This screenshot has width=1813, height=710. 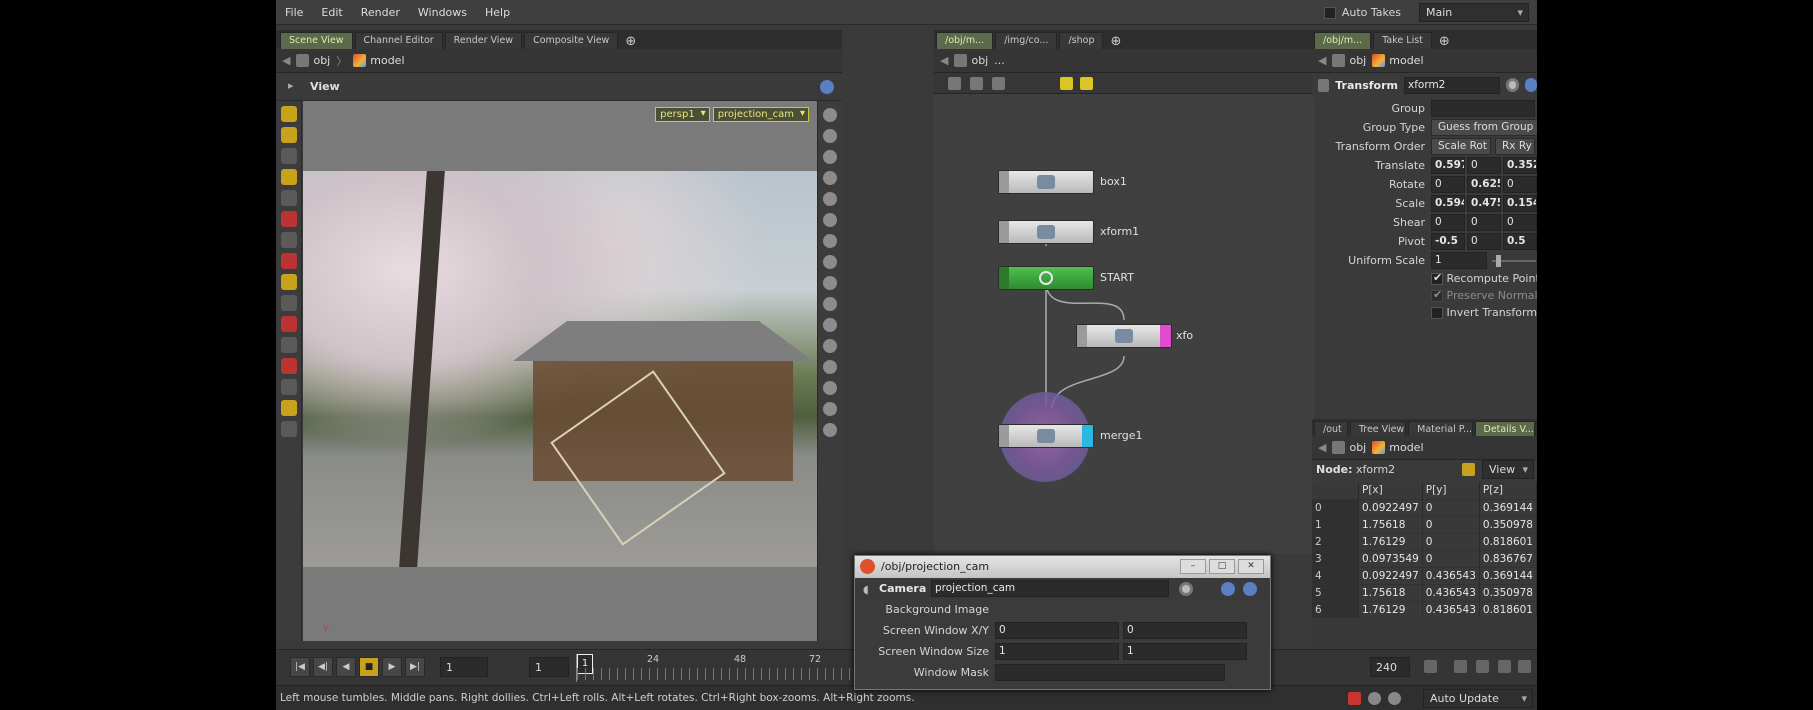 What do you see at coordinates (971, 60) in the screenshot?
I see `network-path-obj: obj` at bounding box center [971, 60].